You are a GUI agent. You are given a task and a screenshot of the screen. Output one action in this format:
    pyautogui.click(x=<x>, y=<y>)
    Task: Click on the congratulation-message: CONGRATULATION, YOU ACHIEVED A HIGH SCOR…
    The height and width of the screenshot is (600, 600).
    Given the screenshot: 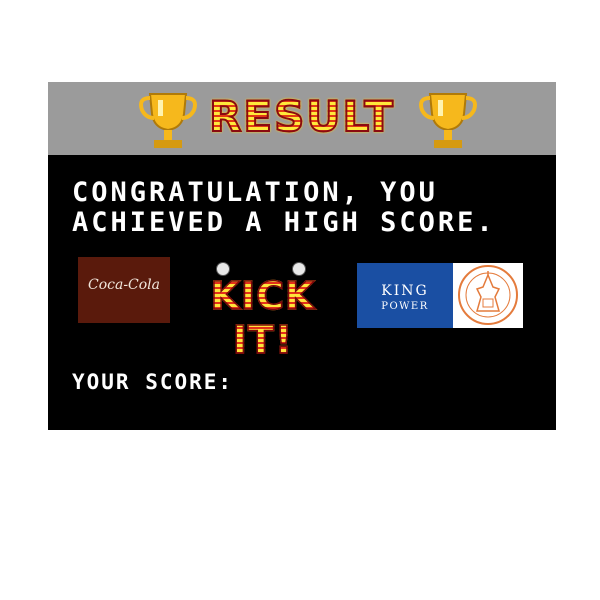 What is the action you would take?
    pyautogui.click(x=307, y=208)
    